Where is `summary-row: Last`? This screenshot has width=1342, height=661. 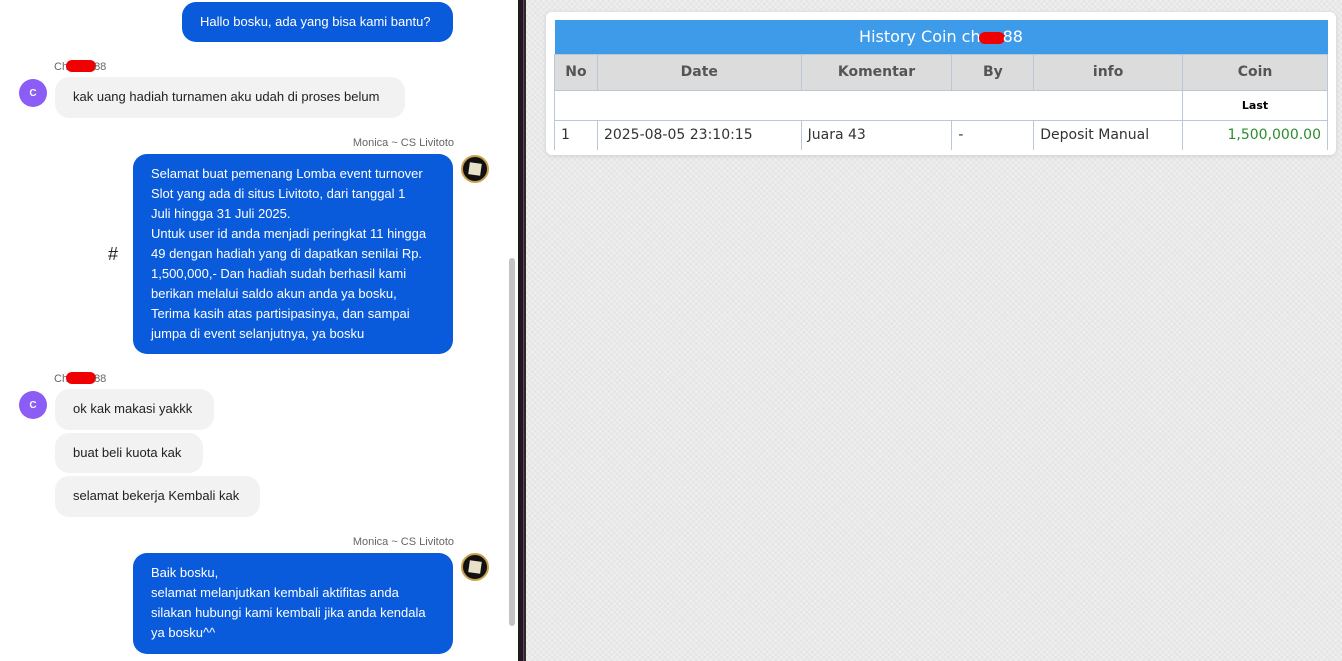 summary-row: Last is located at coordinates (940, 104).